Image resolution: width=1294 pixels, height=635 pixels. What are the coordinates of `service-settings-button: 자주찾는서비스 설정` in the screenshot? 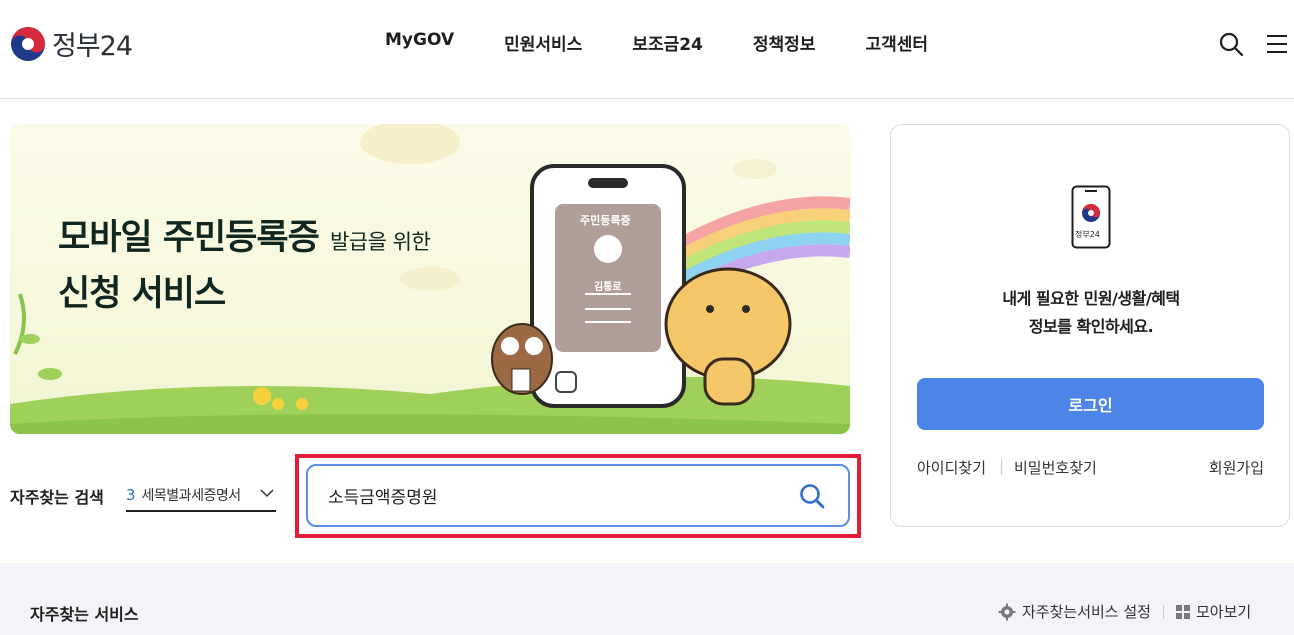 It's located at (1074, 611).